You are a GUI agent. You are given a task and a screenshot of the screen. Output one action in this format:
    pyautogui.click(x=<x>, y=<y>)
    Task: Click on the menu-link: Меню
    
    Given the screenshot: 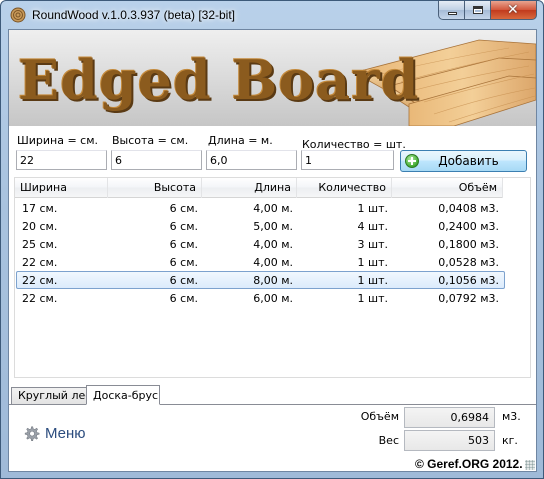 What is the action you would take?
    pyautogui.click(x=54, y=433)
    